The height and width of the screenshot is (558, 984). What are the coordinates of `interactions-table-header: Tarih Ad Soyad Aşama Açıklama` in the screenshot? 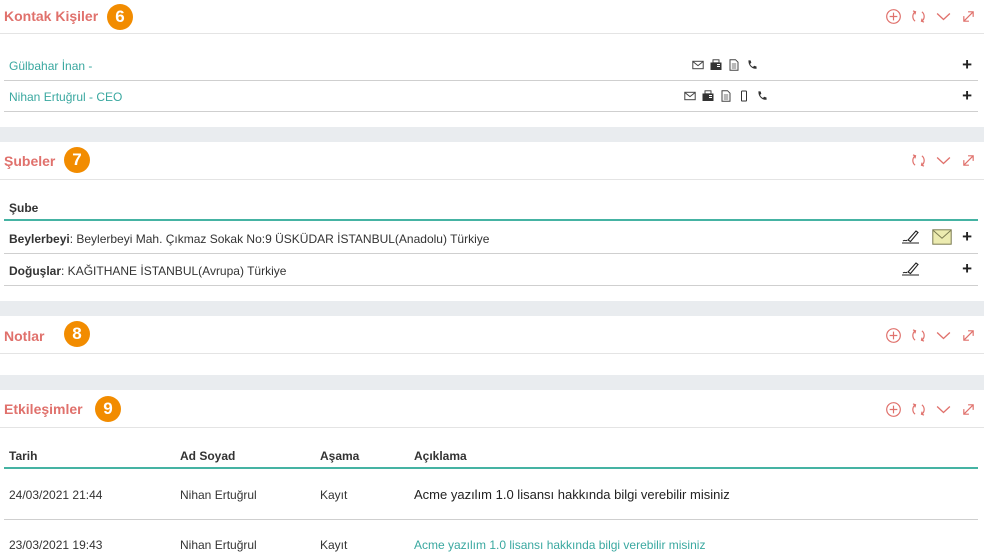 It's located at (491, 459).